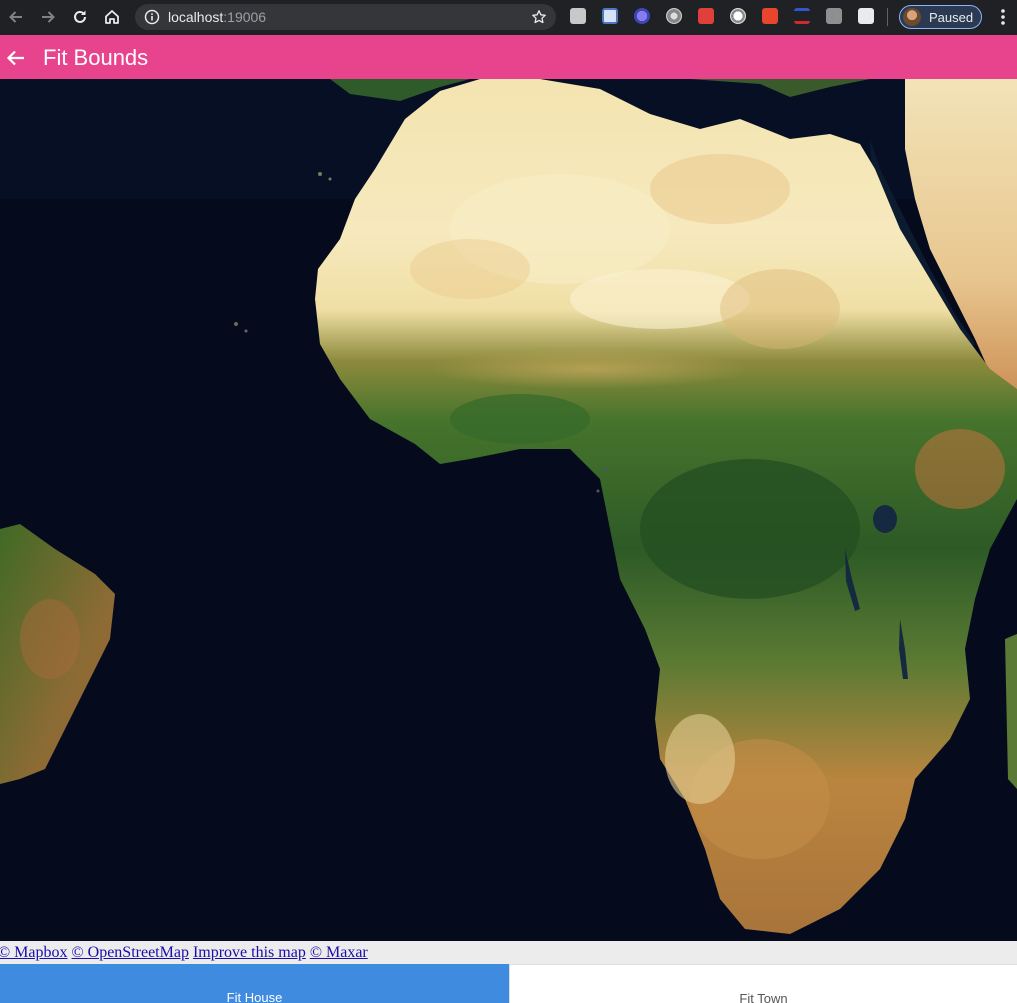 Image resolution: width=1017 pixels, height=1003 pixels. What do you see at coordinates (706, 16) in the screenshot?
I see `puzzle-extension-icon` at bounding box center [706, 16].